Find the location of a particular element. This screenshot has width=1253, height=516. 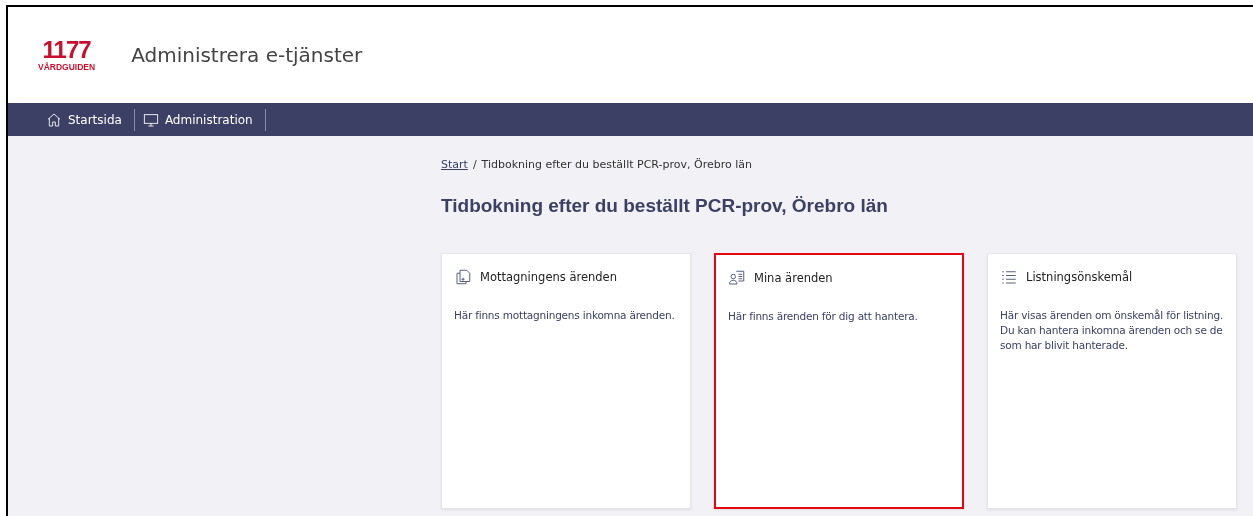

logo: 1177 VÅRDGUIDEN is located at coordinates (67, 55).